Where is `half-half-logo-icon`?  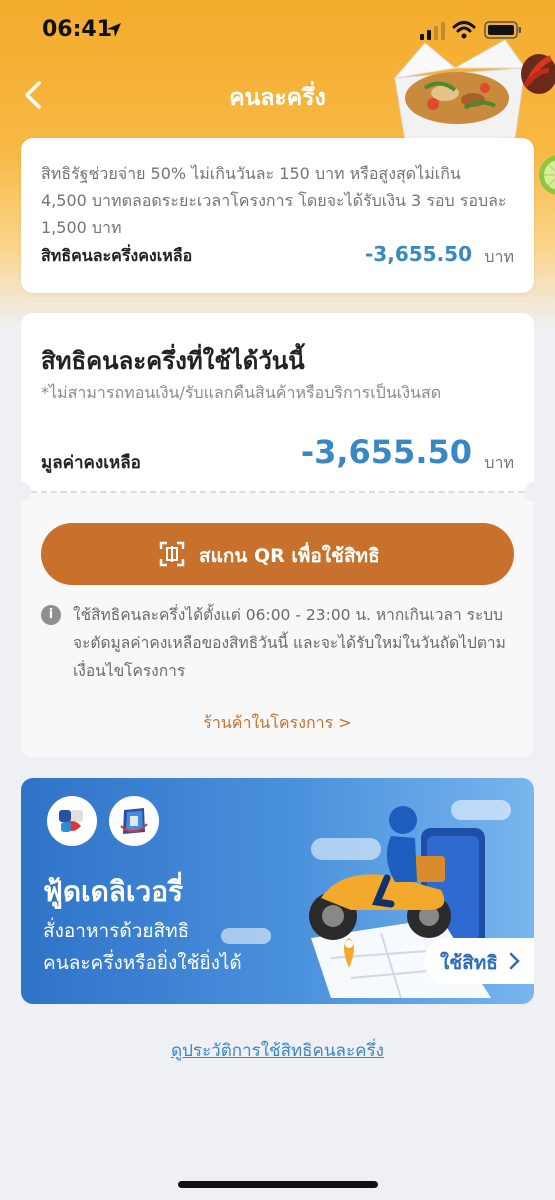 half-half-logo-icon is located at coordinates (72, 821).